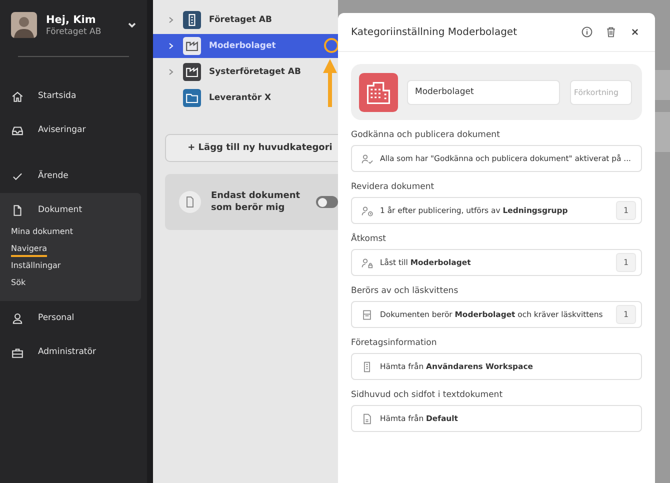 The width and height of the screenshot is (670, 483). I want to click on section-label: Åtkomst, so click(369, 239).